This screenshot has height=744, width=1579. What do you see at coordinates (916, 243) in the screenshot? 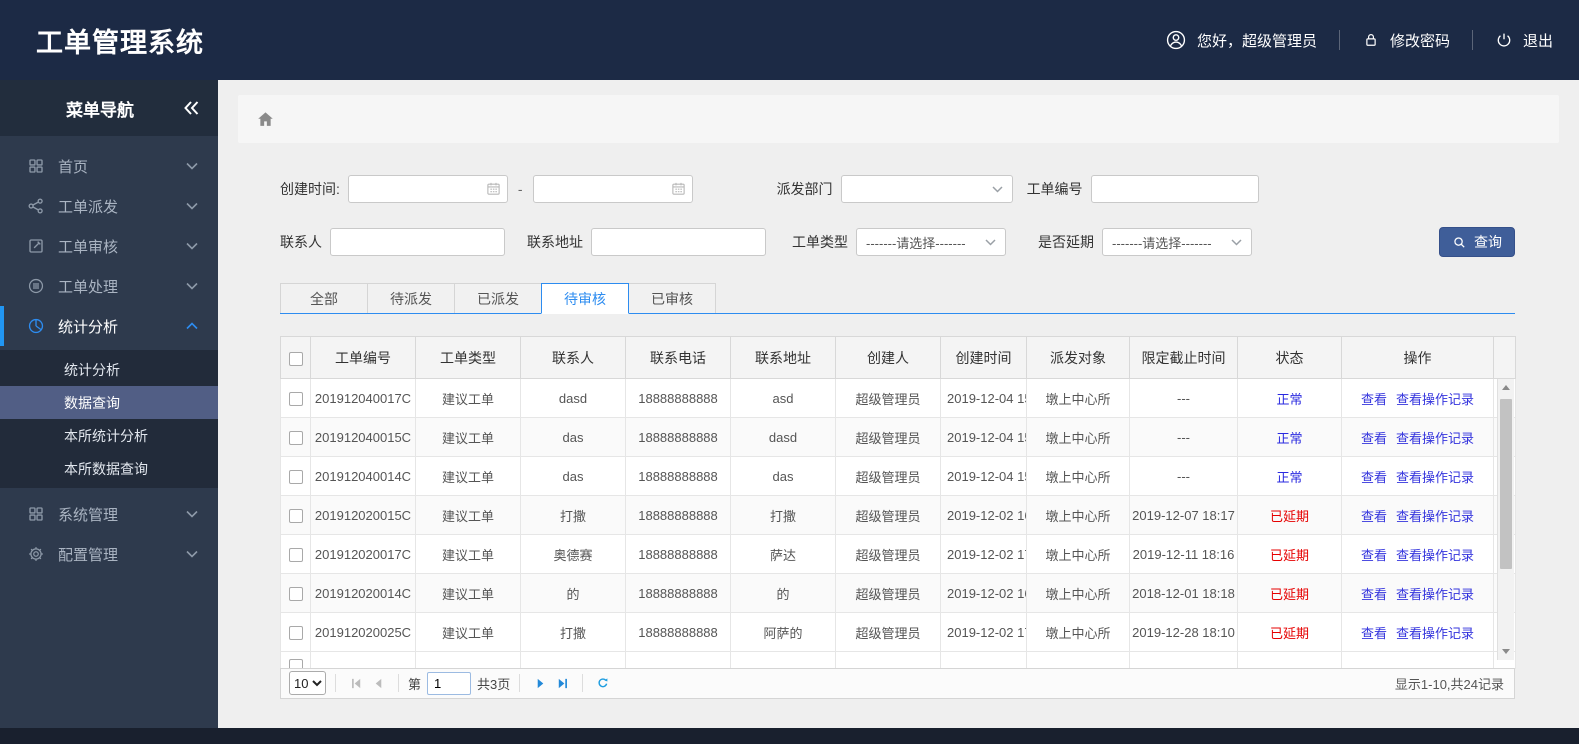
I see `order-type-value: -------请选择-------` at bounding box center [916, 243].